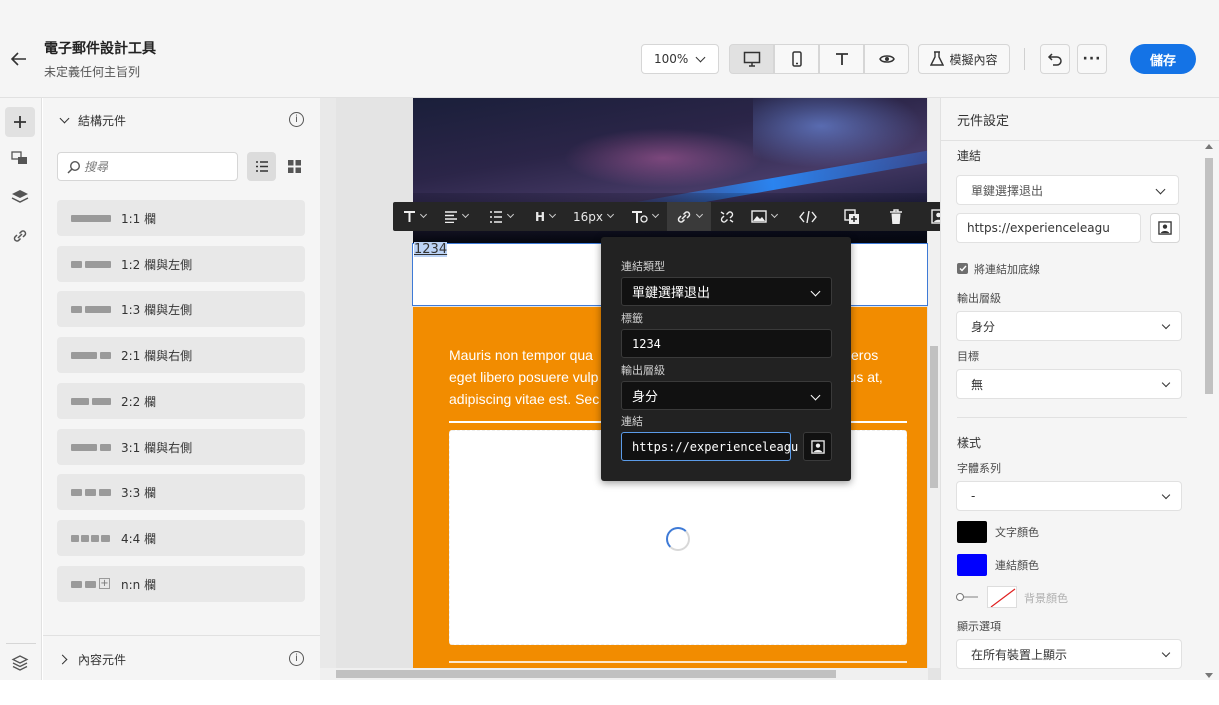 The image size is (1219, 705). What do you see at coordinates (294, 166) in the screenshot?
I see `grid-view-button` at bounding box center [294, 166].